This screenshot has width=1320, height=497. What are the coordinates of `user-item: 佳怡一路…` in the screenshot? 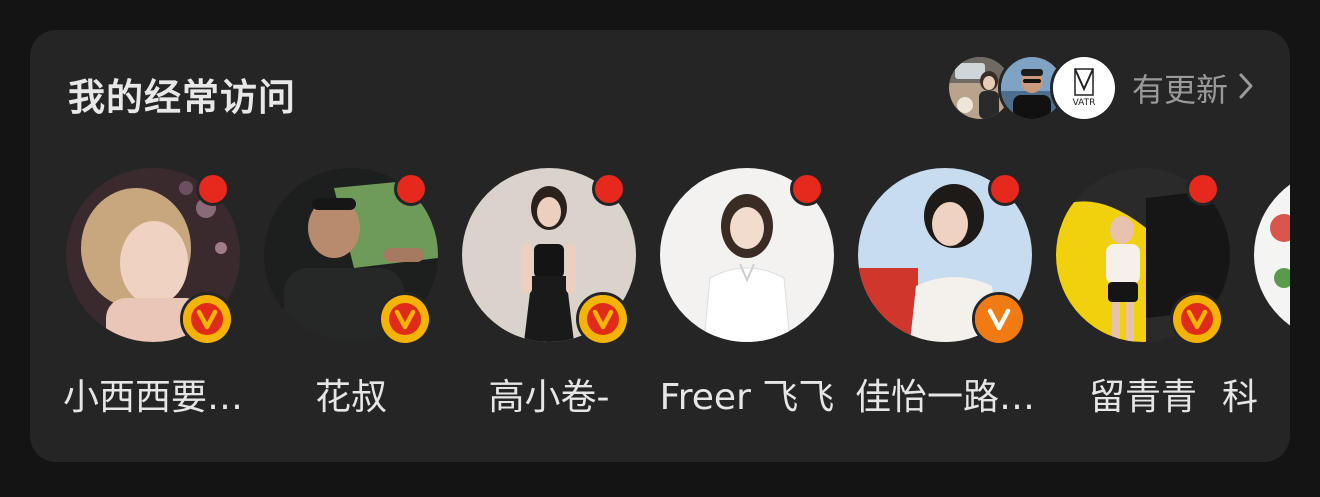 It's located at (945, 298).